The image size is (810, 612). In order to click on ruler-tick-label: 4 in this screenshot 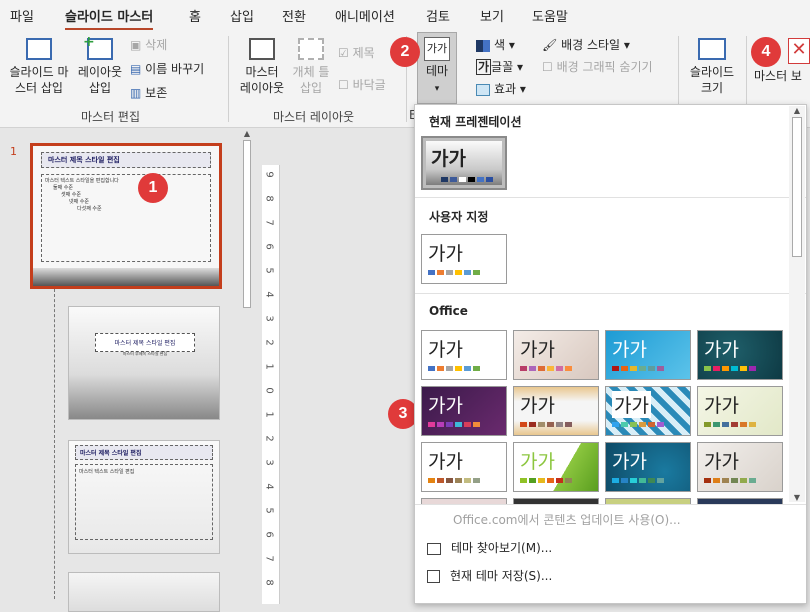, I will do `click(269, 294)`.